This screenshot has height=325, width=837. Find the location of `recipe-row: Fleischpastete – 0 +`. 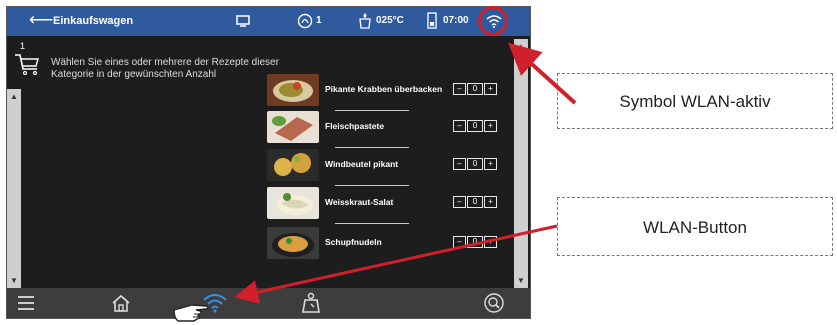

recipe-row: Fleischpastete – 0 + is located at coordinates (387, 129).